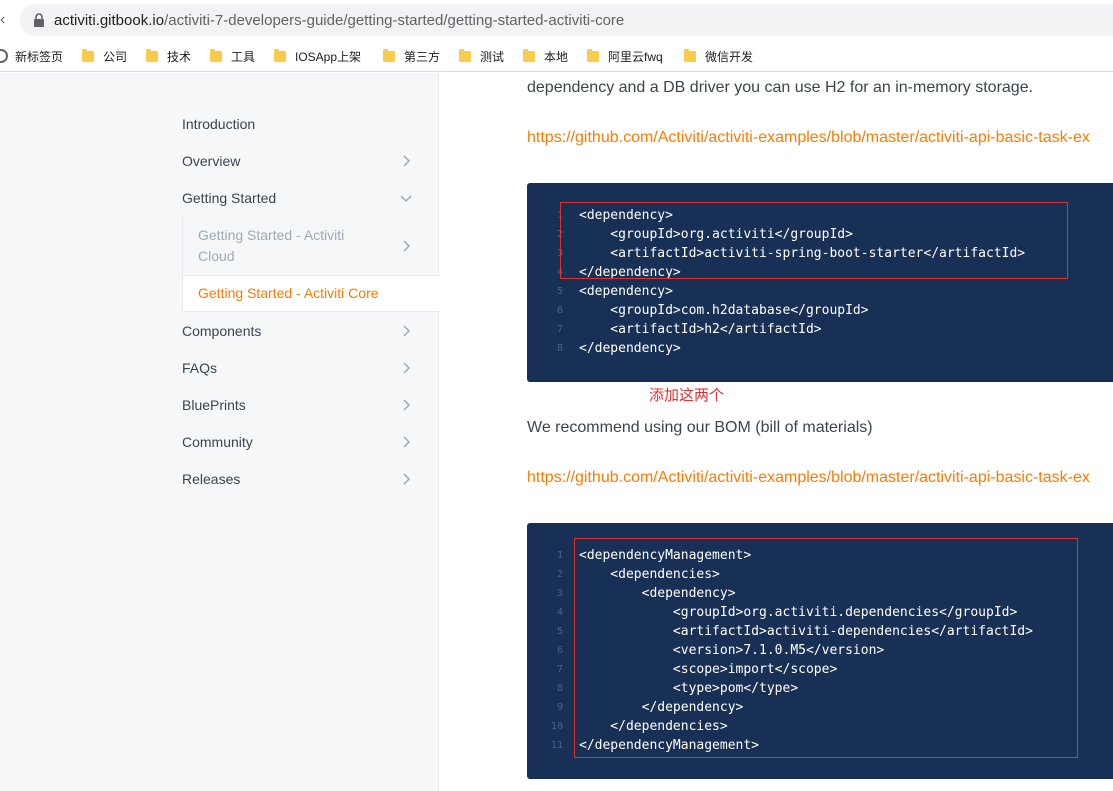 Image resolution: width=1113 pixels, height=791 pixels. What do you see at coordinates (630, 348) in the screenshot?
I see `code-text: </dependency>` at bounding box center [630, 348].